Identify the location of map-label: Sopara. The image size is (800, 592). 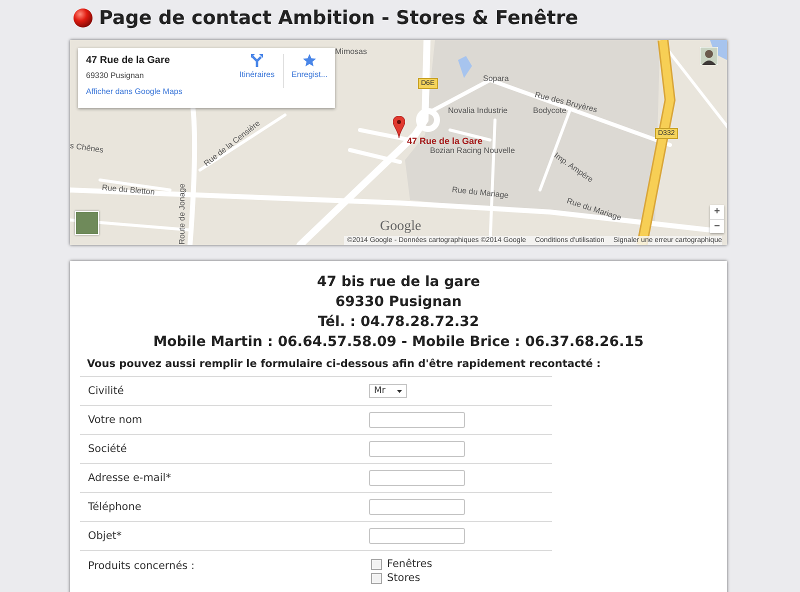
(496, 78).